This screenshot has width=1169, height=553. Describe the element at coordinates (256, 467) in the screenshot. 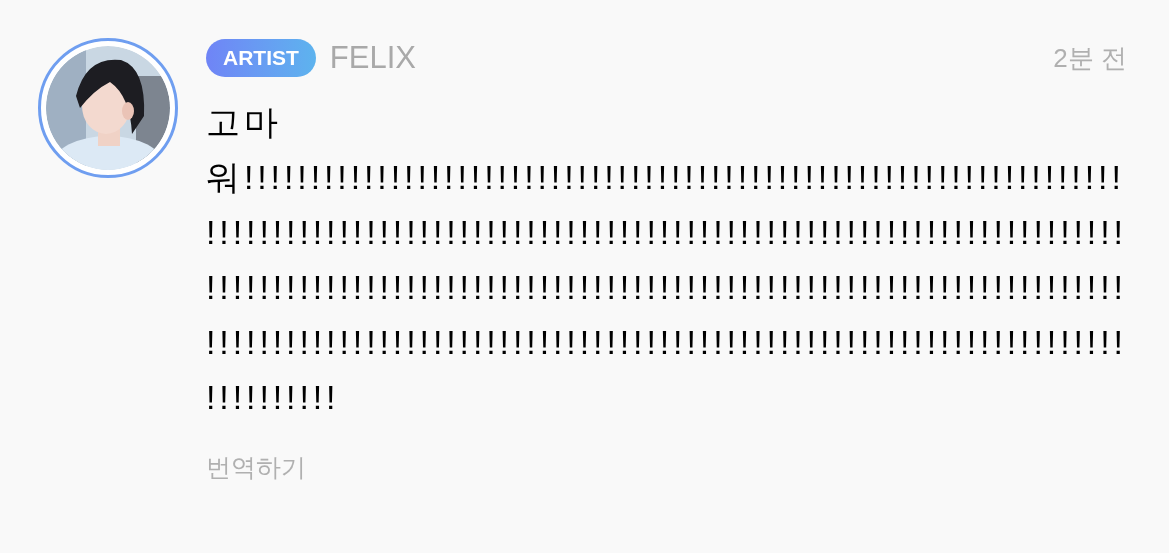

I see `translate-link: 번역하기` at that location.